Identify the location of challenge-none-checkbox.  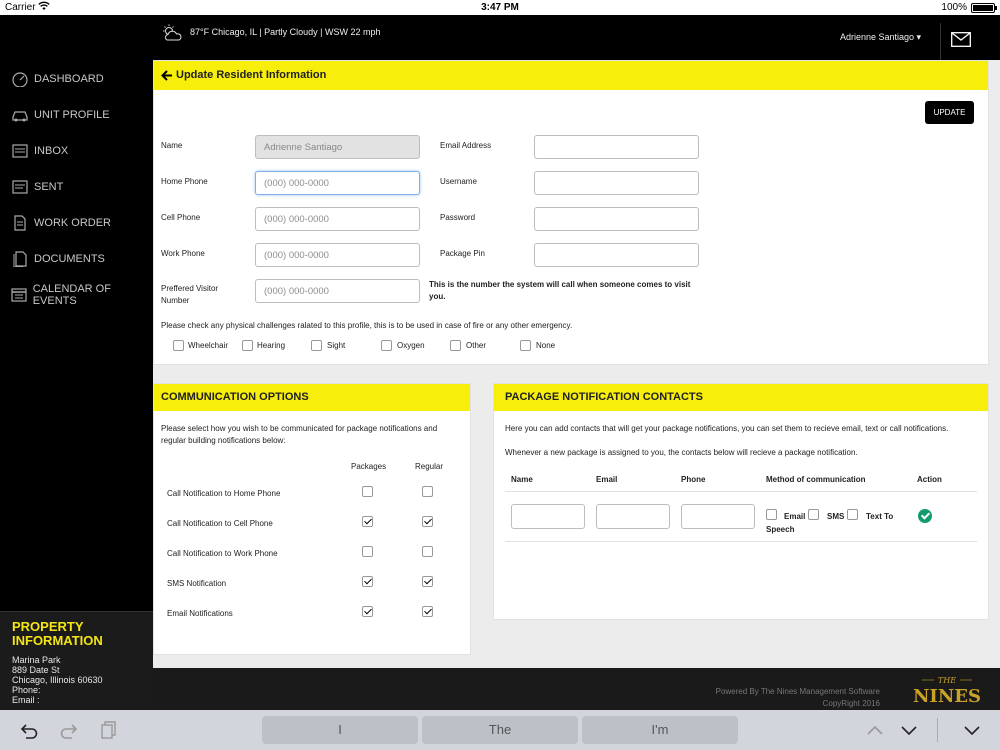
(525, 345).